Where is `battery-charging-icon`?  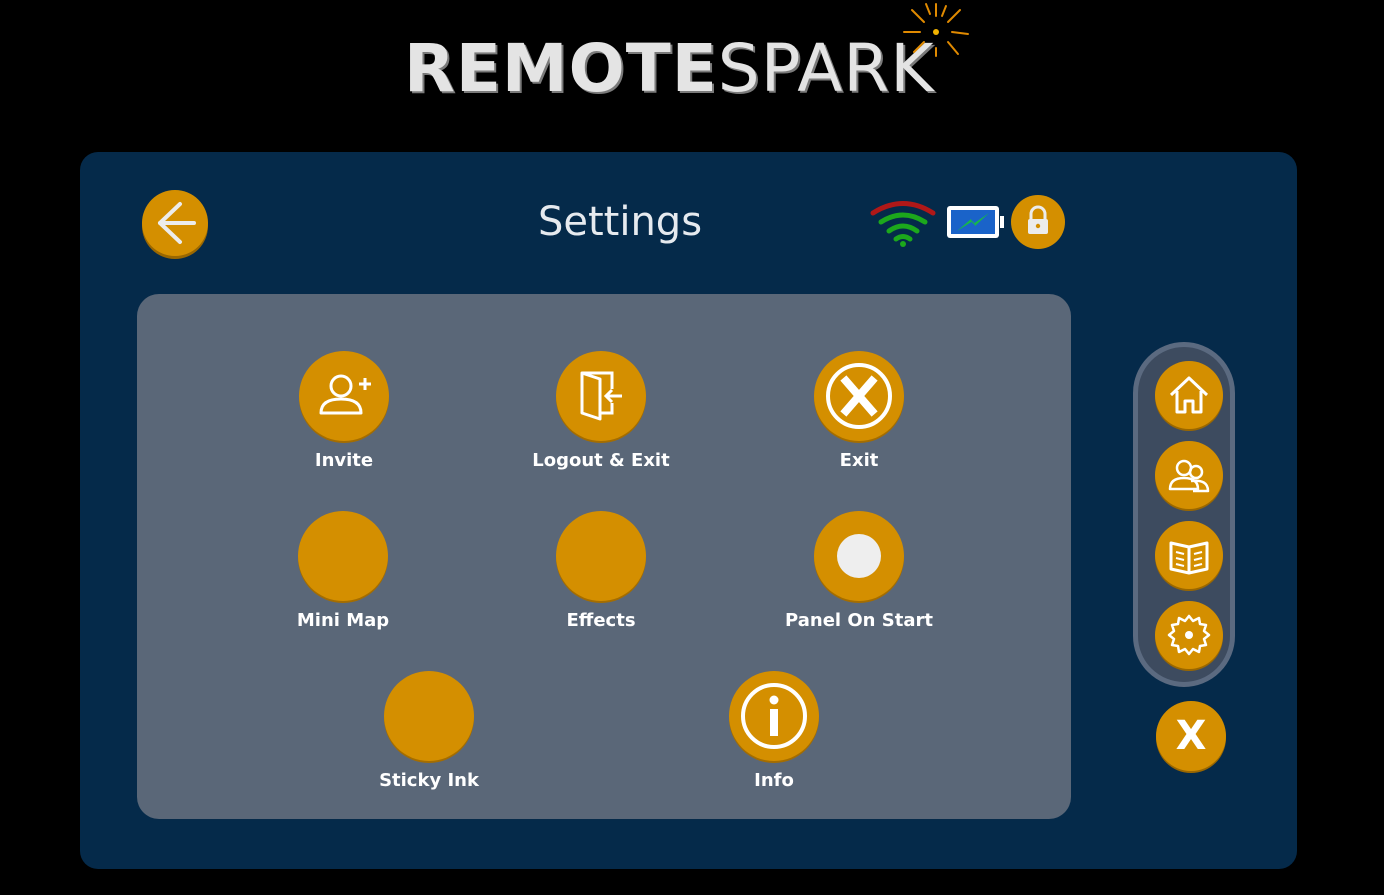 battery-charging-icon is located at coordinates (975, 222).